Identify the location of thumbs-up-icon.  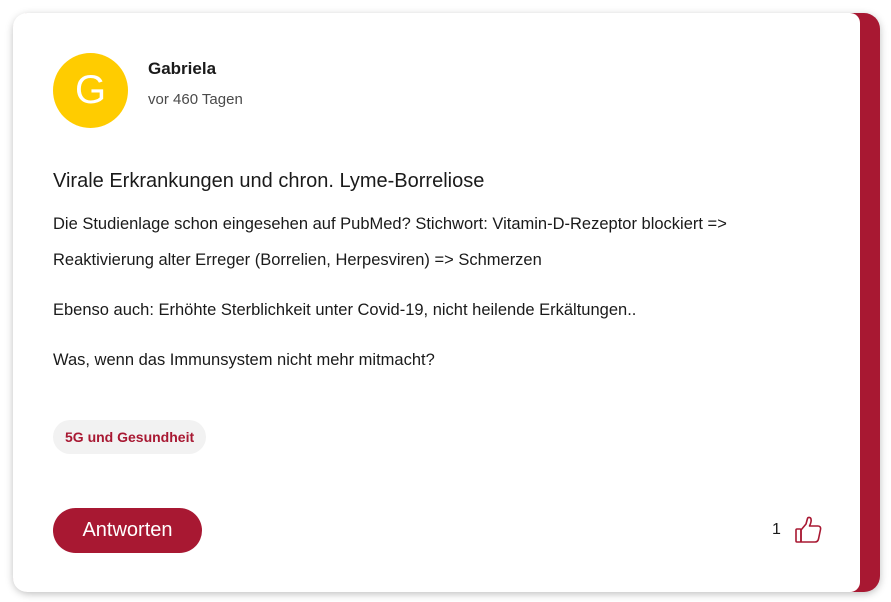
(809, 530).